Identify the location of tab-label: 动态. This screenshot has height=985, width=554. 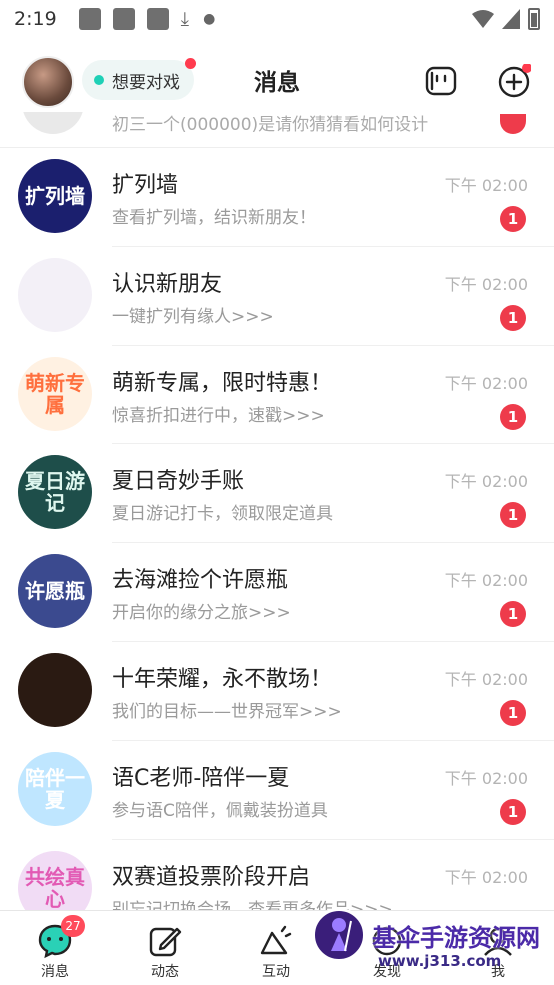
(165, 972).